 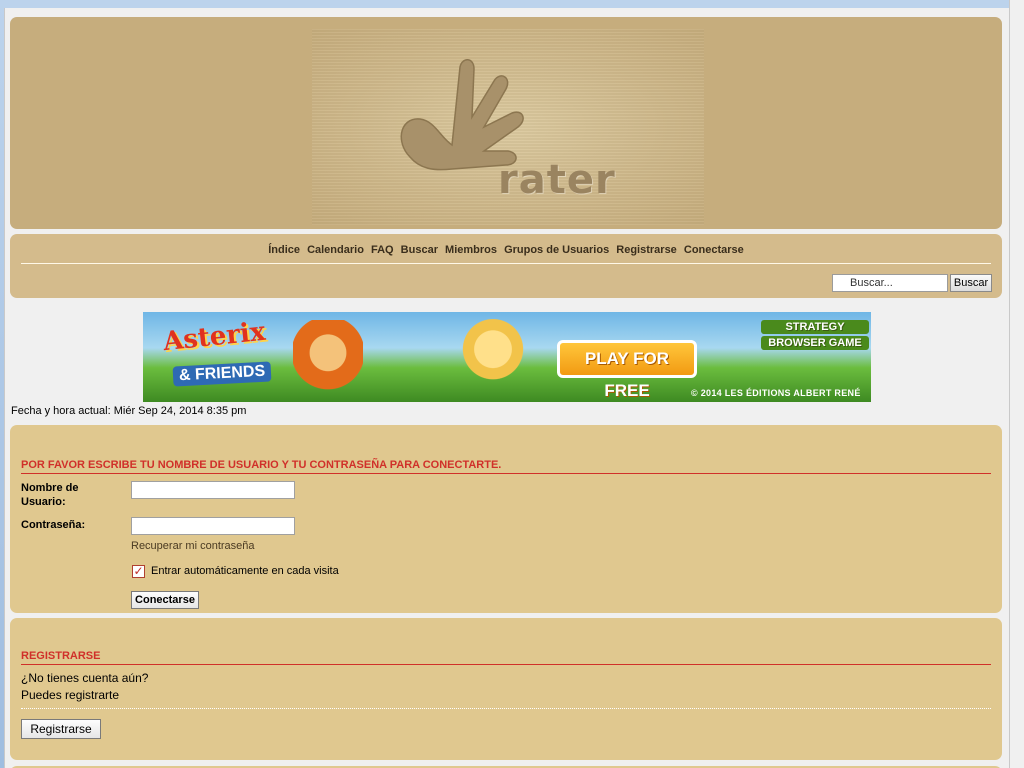 I want to click on ad-tagline-line2: BROWSER GAME, so click(x=815, y=343).